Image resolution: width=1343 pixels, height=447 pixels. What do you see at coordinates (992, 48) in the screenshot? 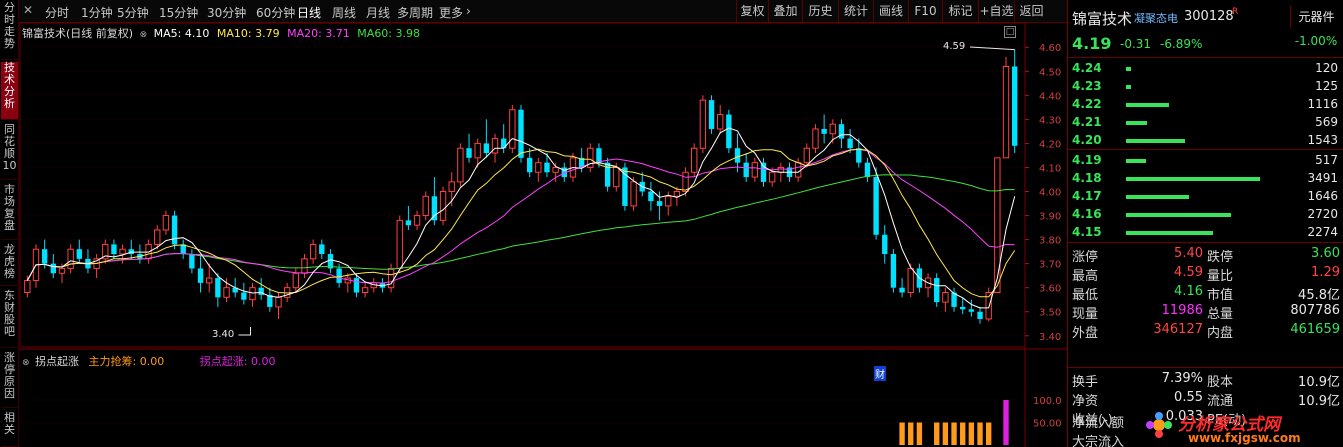
I see `high-marker-line` at bounding box center [992, 48].